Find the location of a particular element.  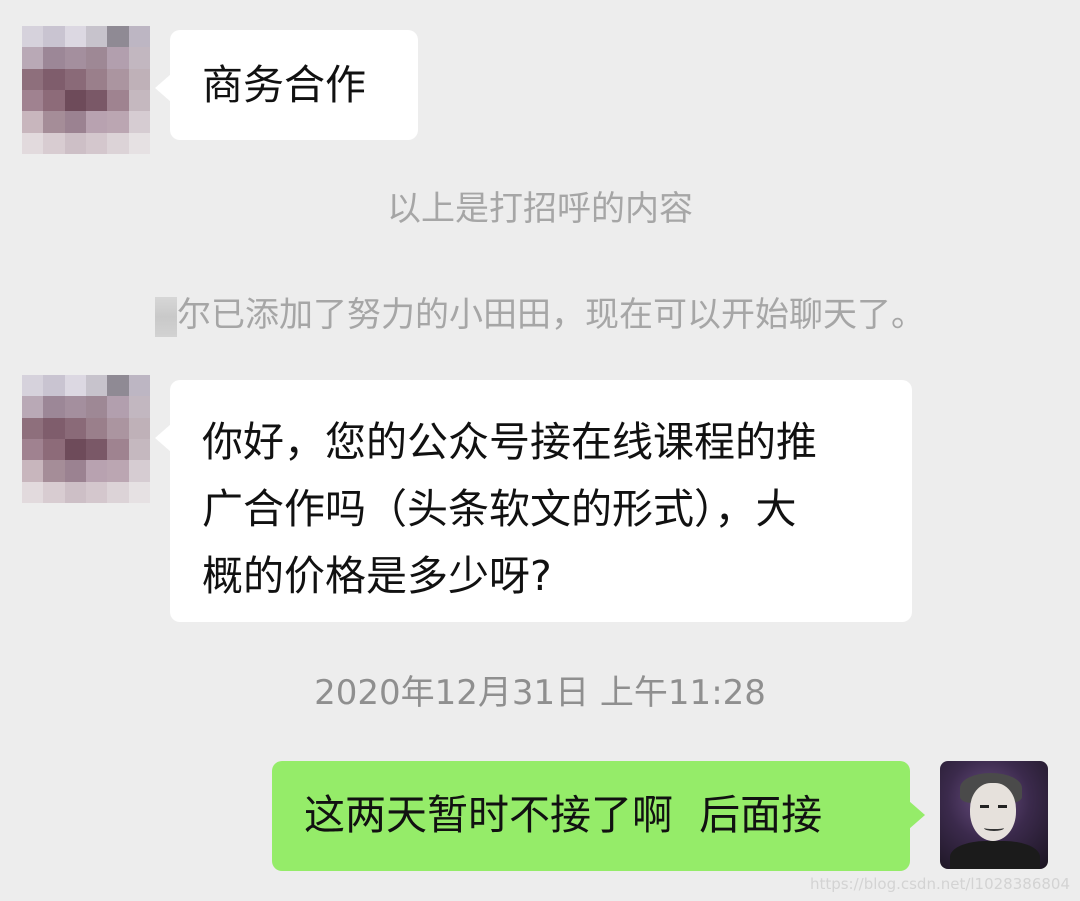

message-text: 商务合作 is located at coordinates (284, 85).